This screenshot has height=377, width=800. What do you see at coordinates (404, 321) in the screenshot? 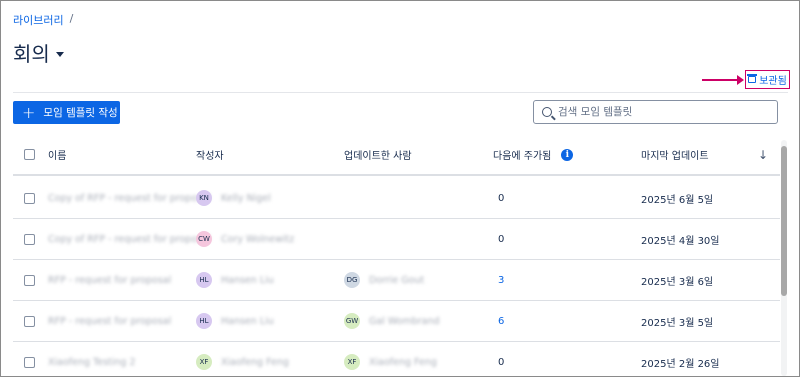
I see `updater-name: Gal Wombrand` at bounding box center [404, 321].